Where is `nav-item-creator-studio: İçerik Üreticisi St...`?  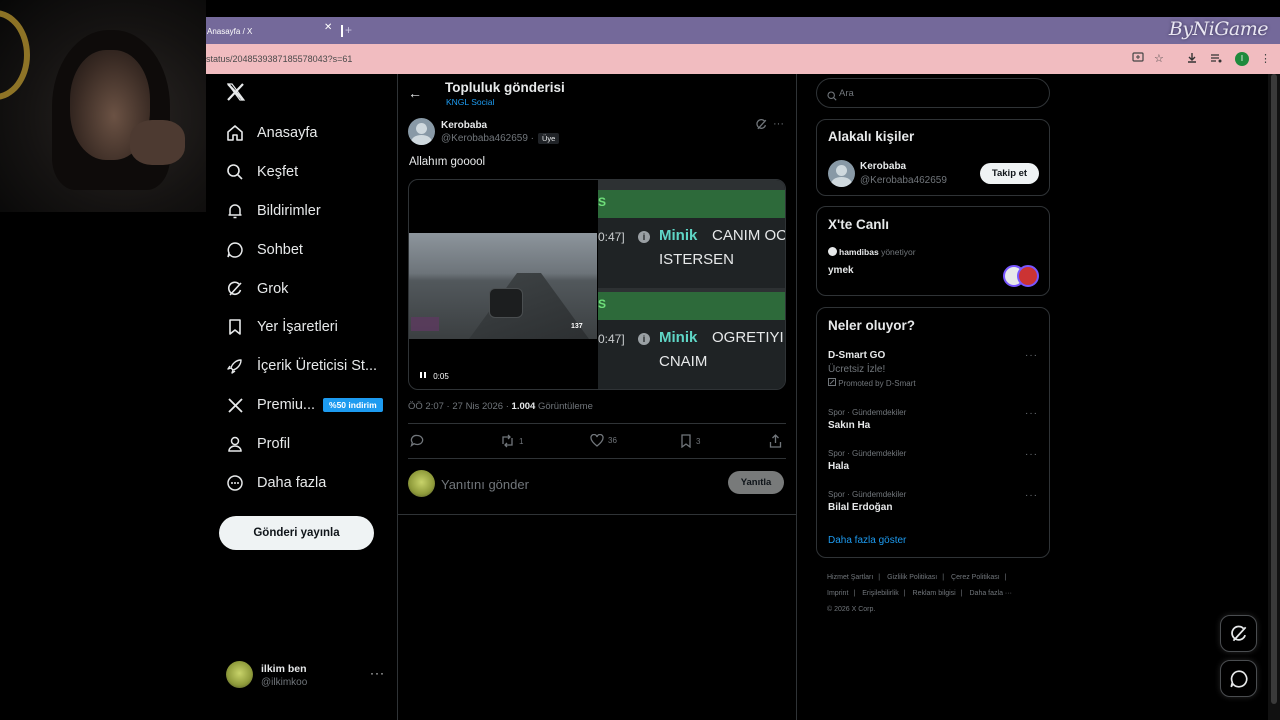 nav-item-creator-studio: İçerik Üreticisi St... is located at coordinates (300, 366).